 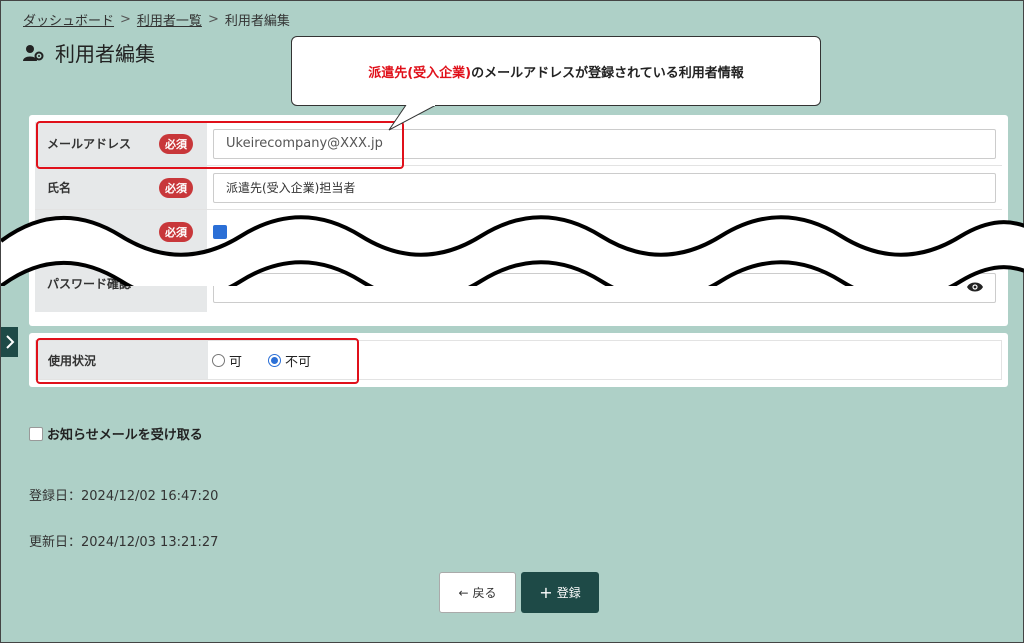 I want to click on breadcrumb: ダッシュボード > 利用者一覧 > 利用者編集, so click(x=156, y=19).